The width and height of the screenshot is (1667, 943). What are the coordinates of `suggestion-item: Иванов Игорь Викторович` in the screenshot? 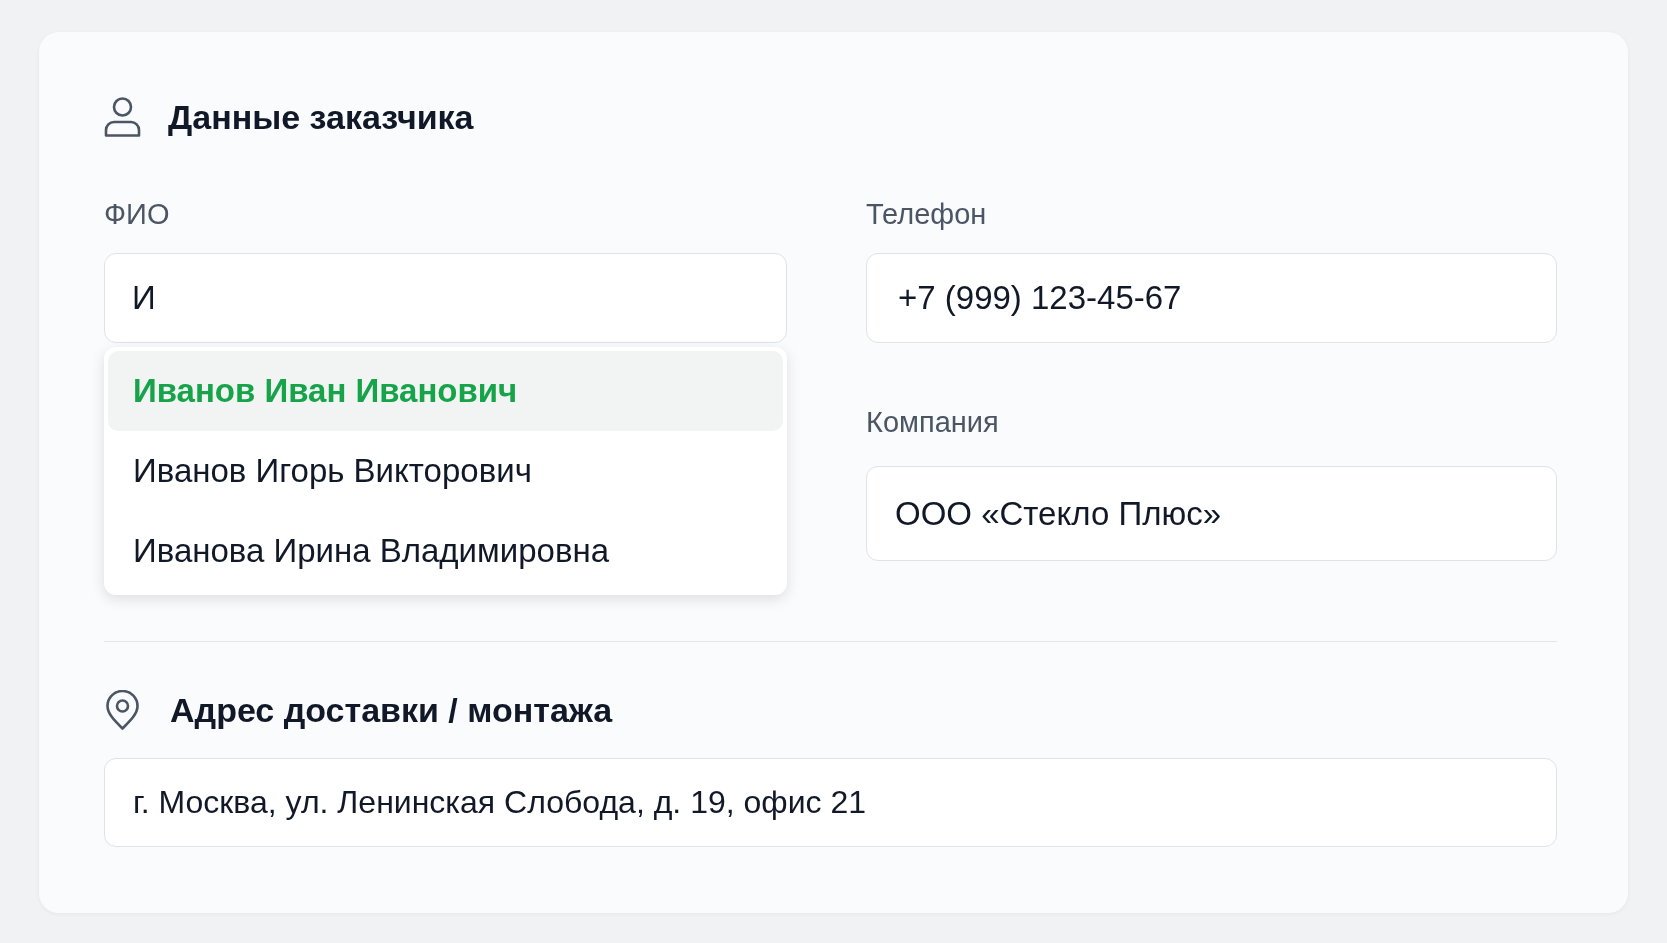 It's located at (445, 471).